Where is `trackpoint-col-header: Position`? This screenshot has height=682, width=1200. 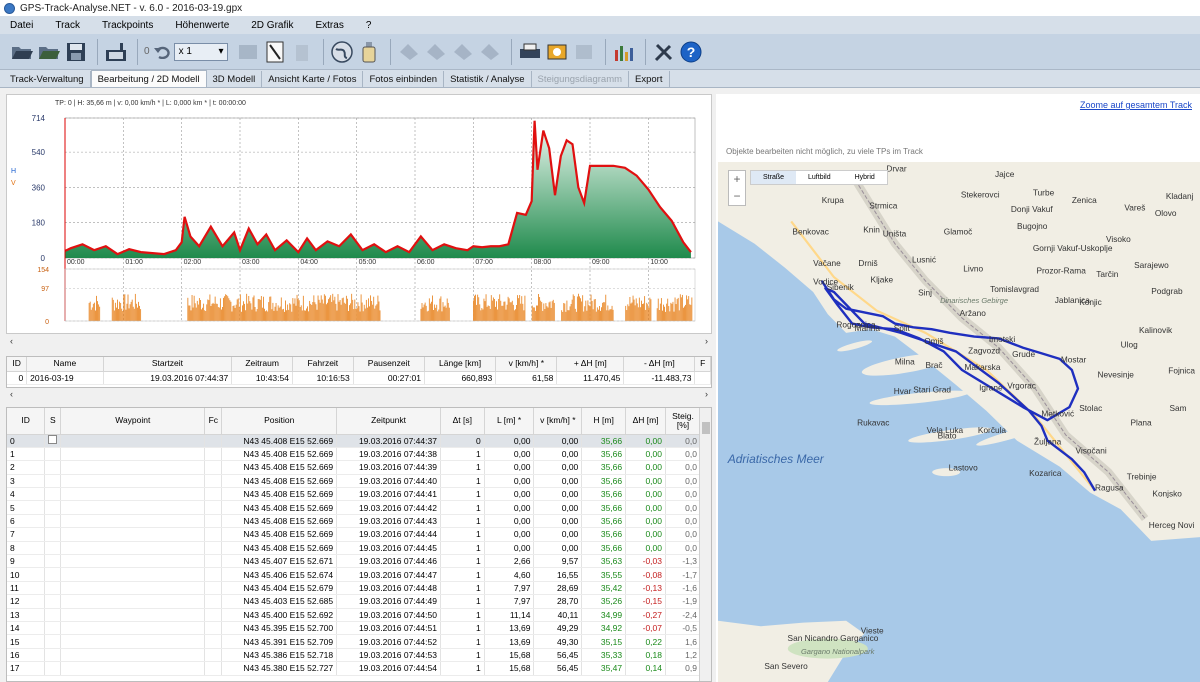 trackpoint-col-header: Position is located at coordinates (279, 421).